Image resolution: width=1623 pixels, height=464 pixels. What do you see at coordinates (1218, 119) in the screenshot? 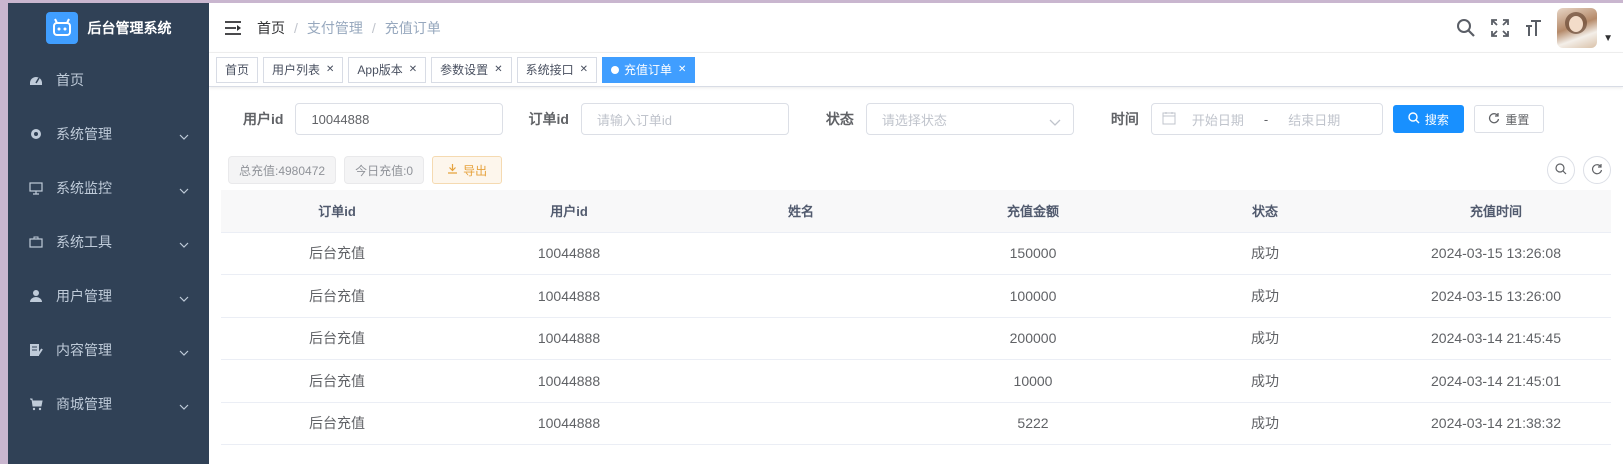
I see `start-date-placeholder: 开始日期` at bounding box center [1218, 119].